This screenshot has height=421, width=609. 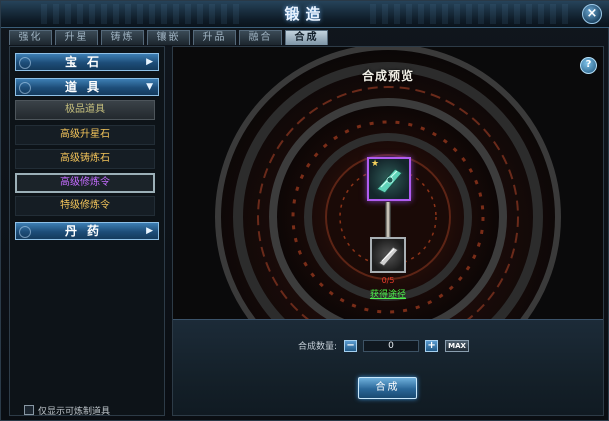 What do you see at coordinates (29, 410) in the screenshot?
I see `filter-checkbox` at bounding box center [29, 410].